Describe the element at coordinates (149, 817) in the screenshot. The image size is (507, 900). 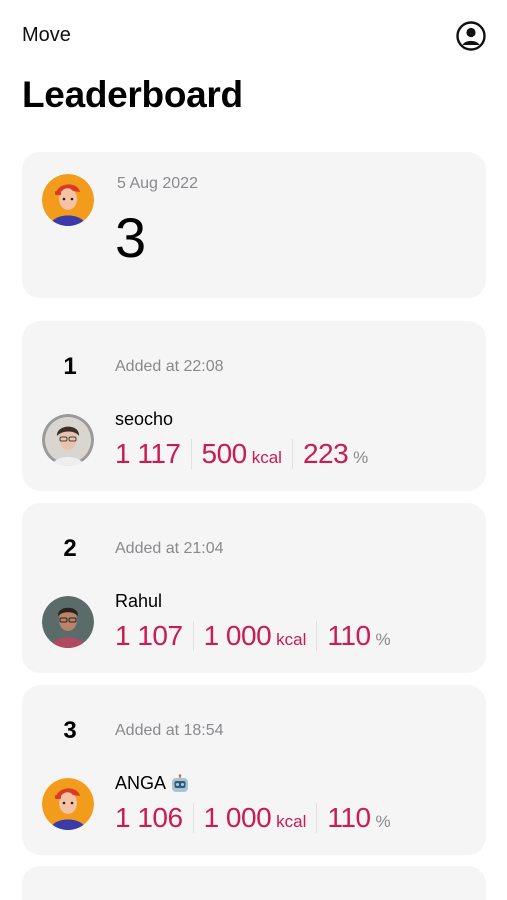
I see `stat-score: 1 106` at that location.